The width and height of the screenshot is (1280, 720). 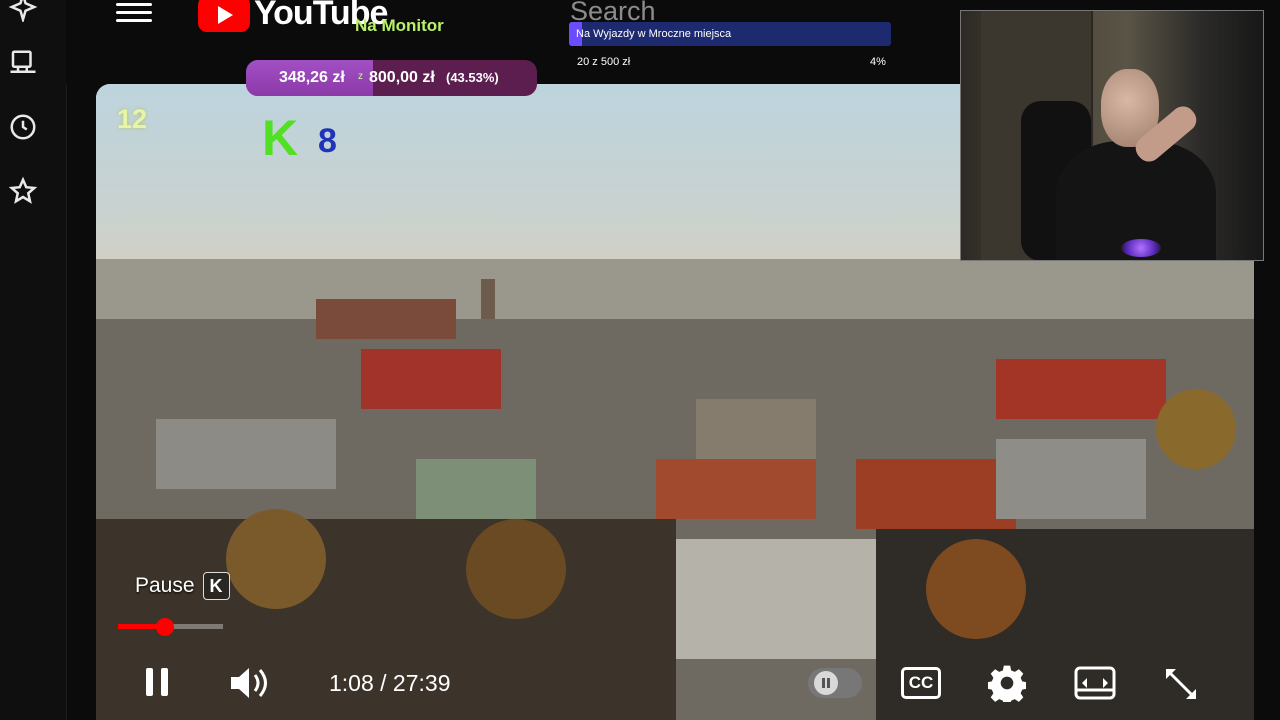 I want to click on pause-tooltip: Pause K, so click(x=182, y=586).